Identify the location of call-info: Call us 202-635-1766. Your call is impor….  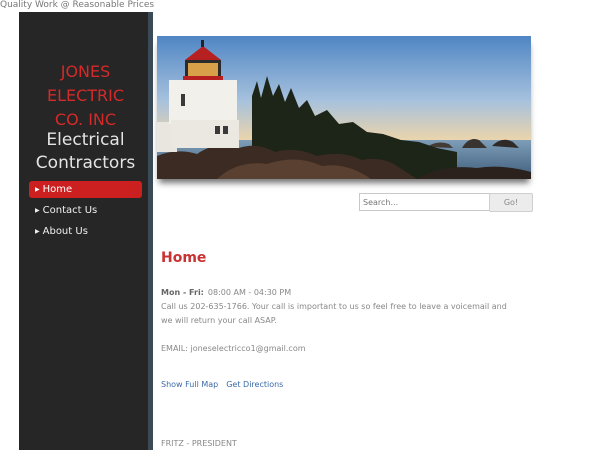
(334, 314).